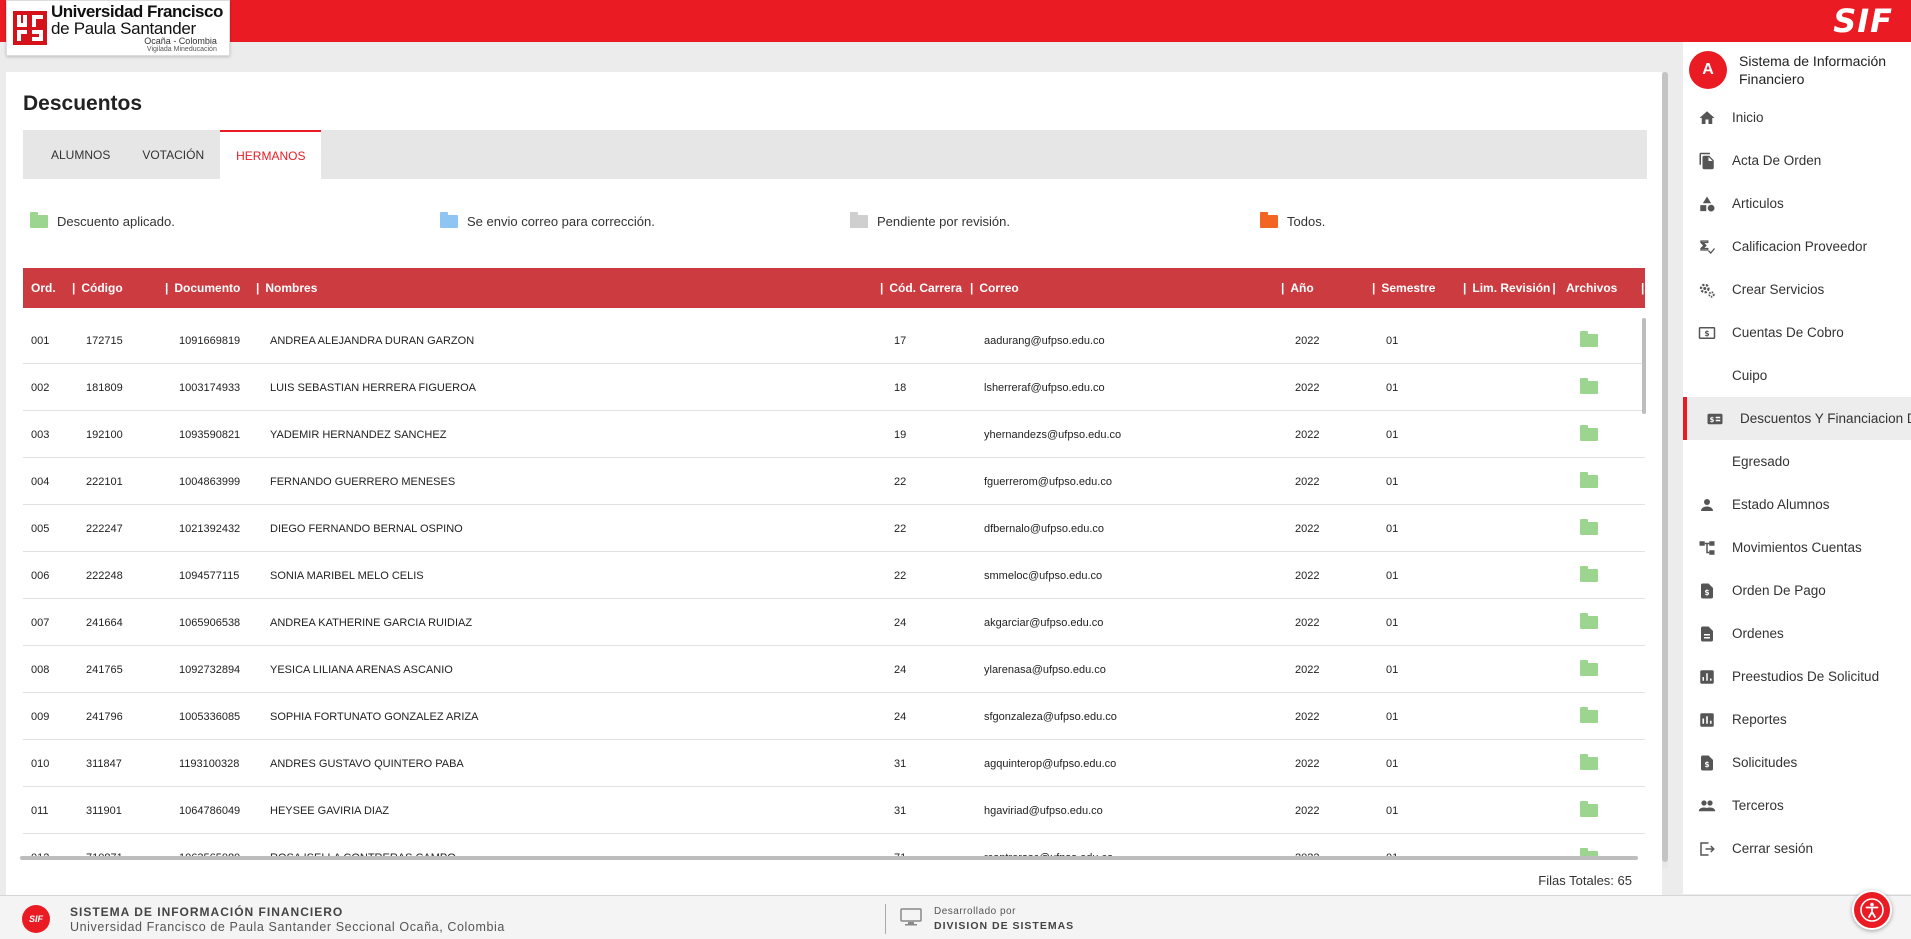 The height and width of the screenshot is (939, 1911). What do you see at coordinates (373, 387) in the screenshot?
I see `cell-nombres: LUIS SEBASTIAN HERRERA FIGUEROA` at bounding box center [373, 387].